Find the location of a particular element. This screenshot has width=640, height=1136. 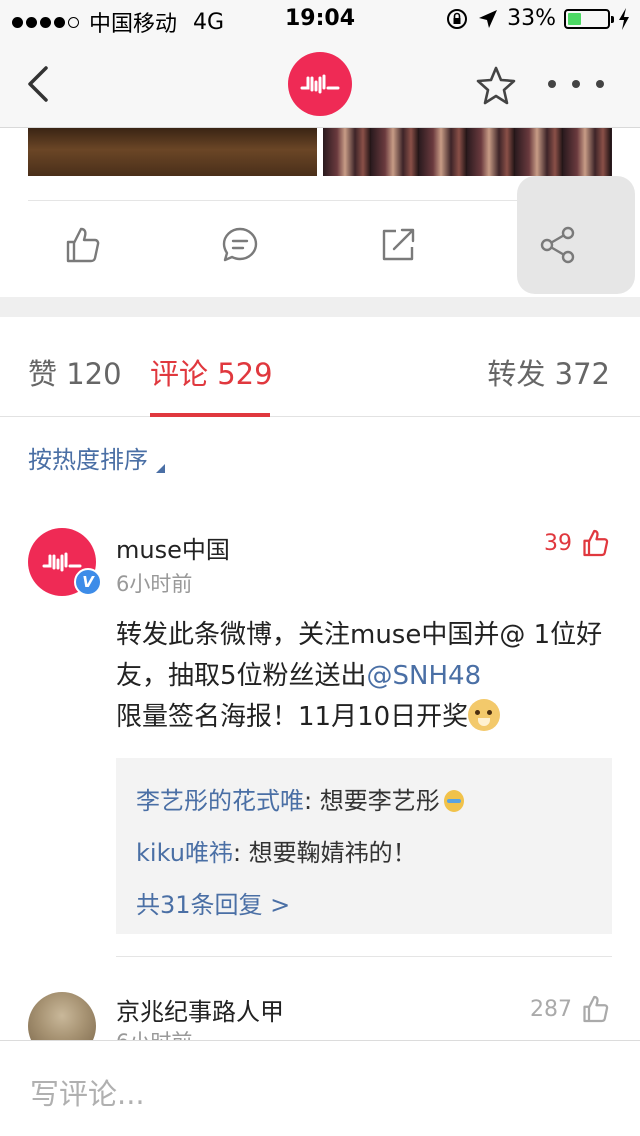

reply-item: kiku唯祎: 想要鞠婧祎的！ is located at coordinates (364, 862).